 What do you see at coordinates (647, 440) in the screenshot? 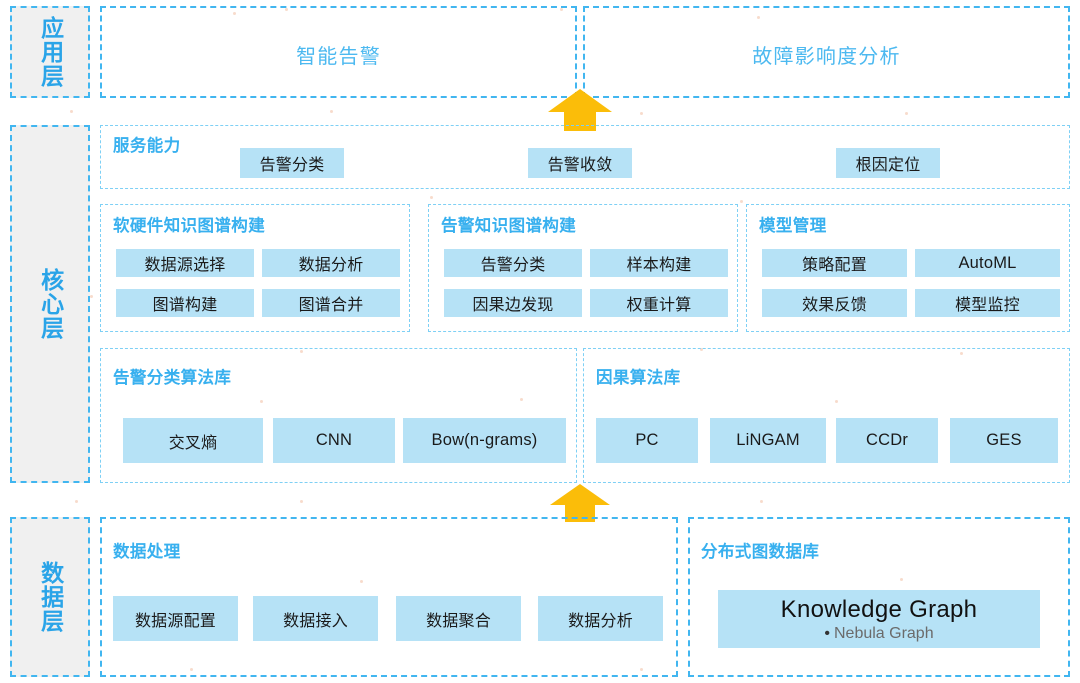
I see `algorithm-chip-pc: PC` at bounding box center [647, 440].